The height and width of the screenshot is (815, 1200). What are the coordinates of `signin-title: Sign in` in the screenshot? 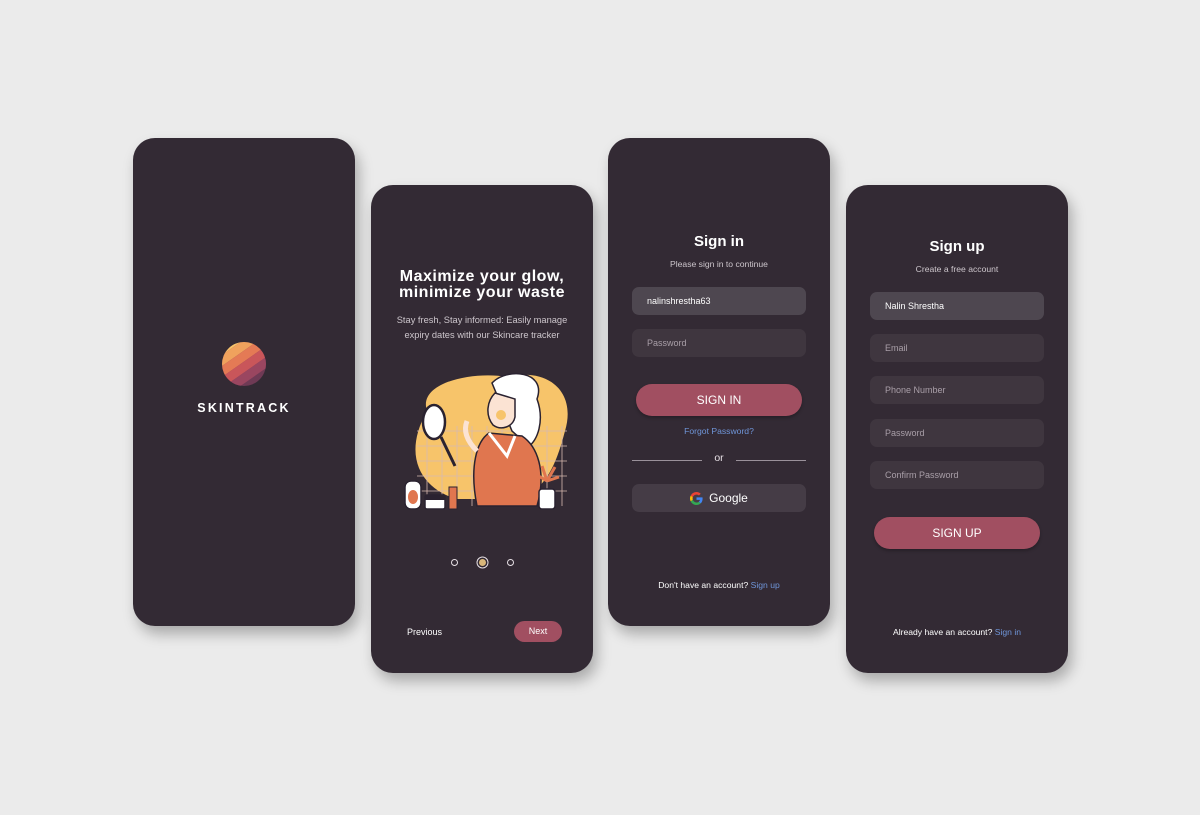 It's located at (719, 241).